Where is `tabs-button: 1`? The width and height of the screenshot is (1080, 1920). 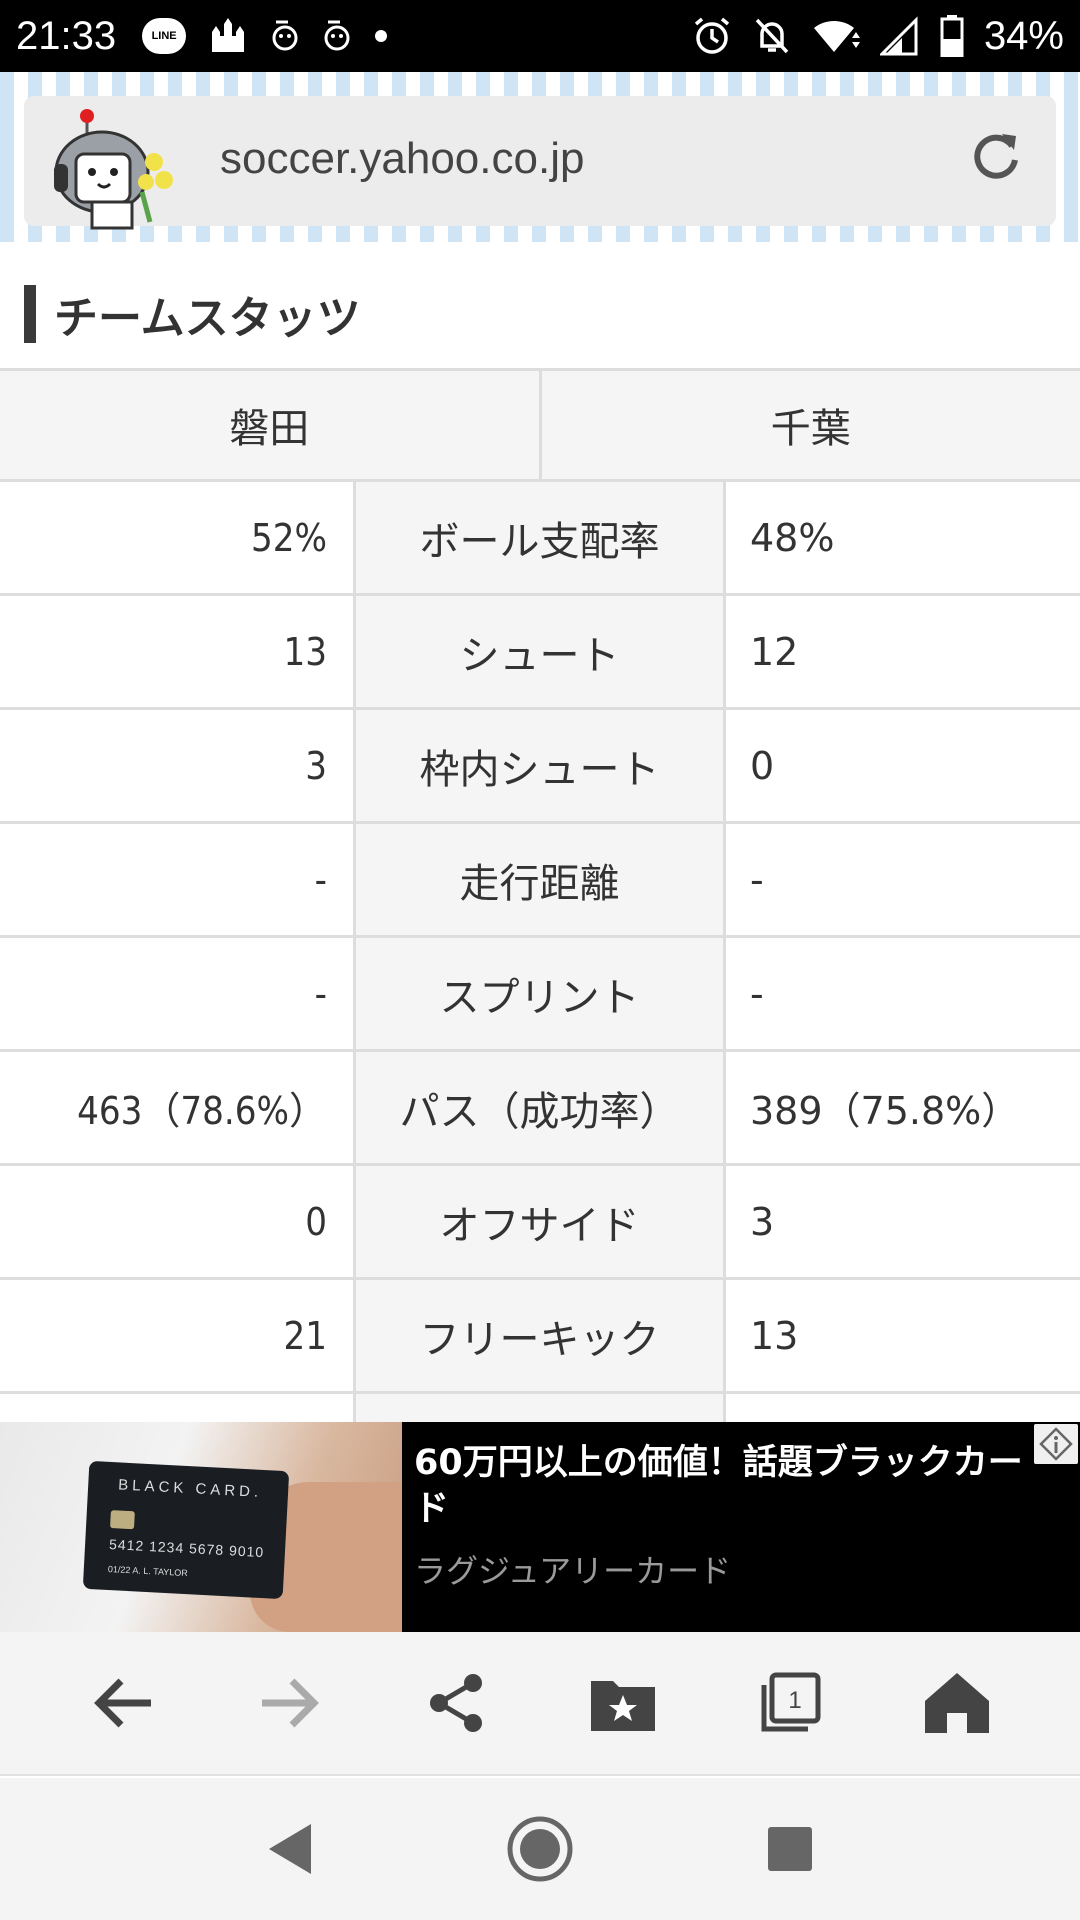 tabs-button: 1 is located at coordinates (790, 1703).